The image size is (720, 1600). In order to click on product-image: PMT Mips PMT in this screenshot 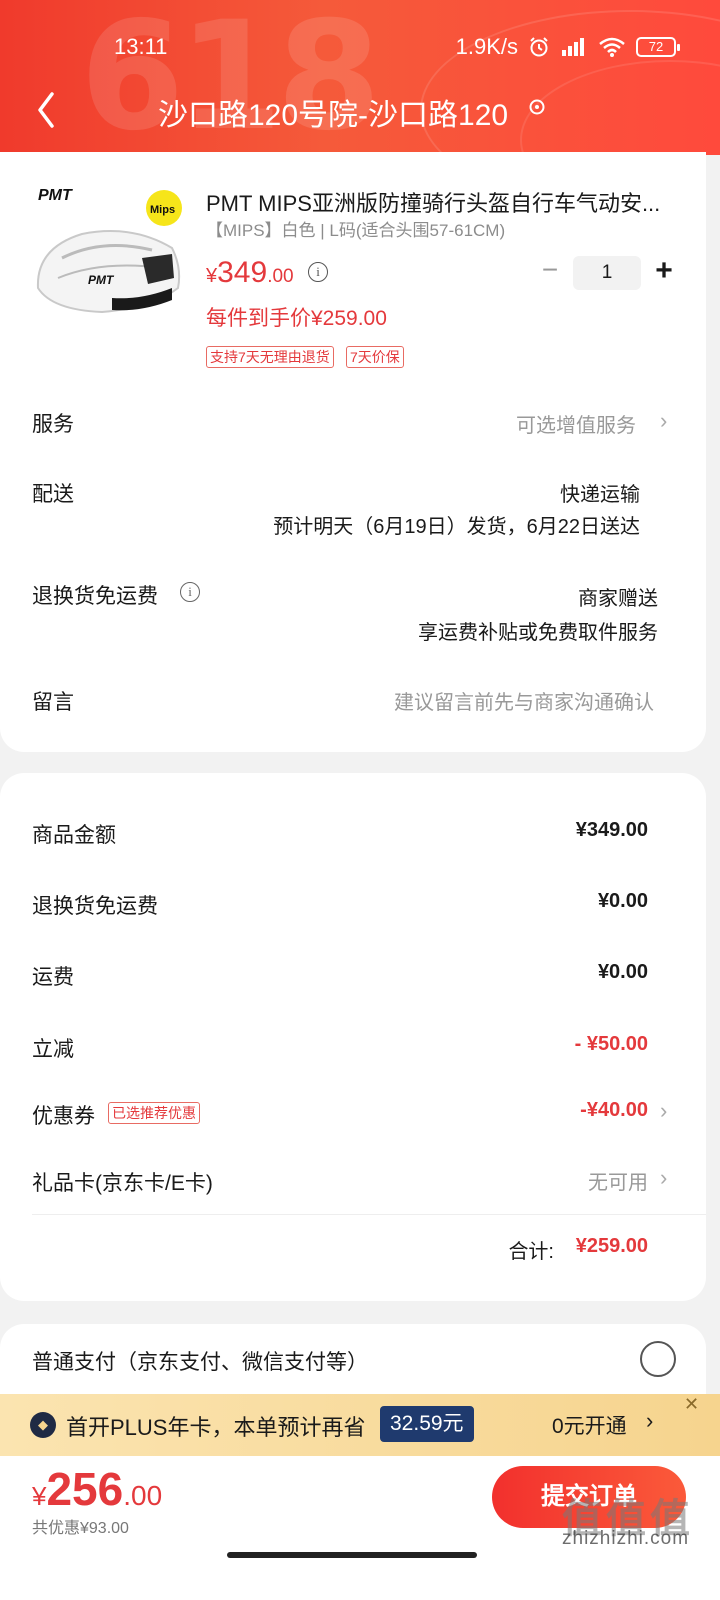, I will do `click(108, 252)`.